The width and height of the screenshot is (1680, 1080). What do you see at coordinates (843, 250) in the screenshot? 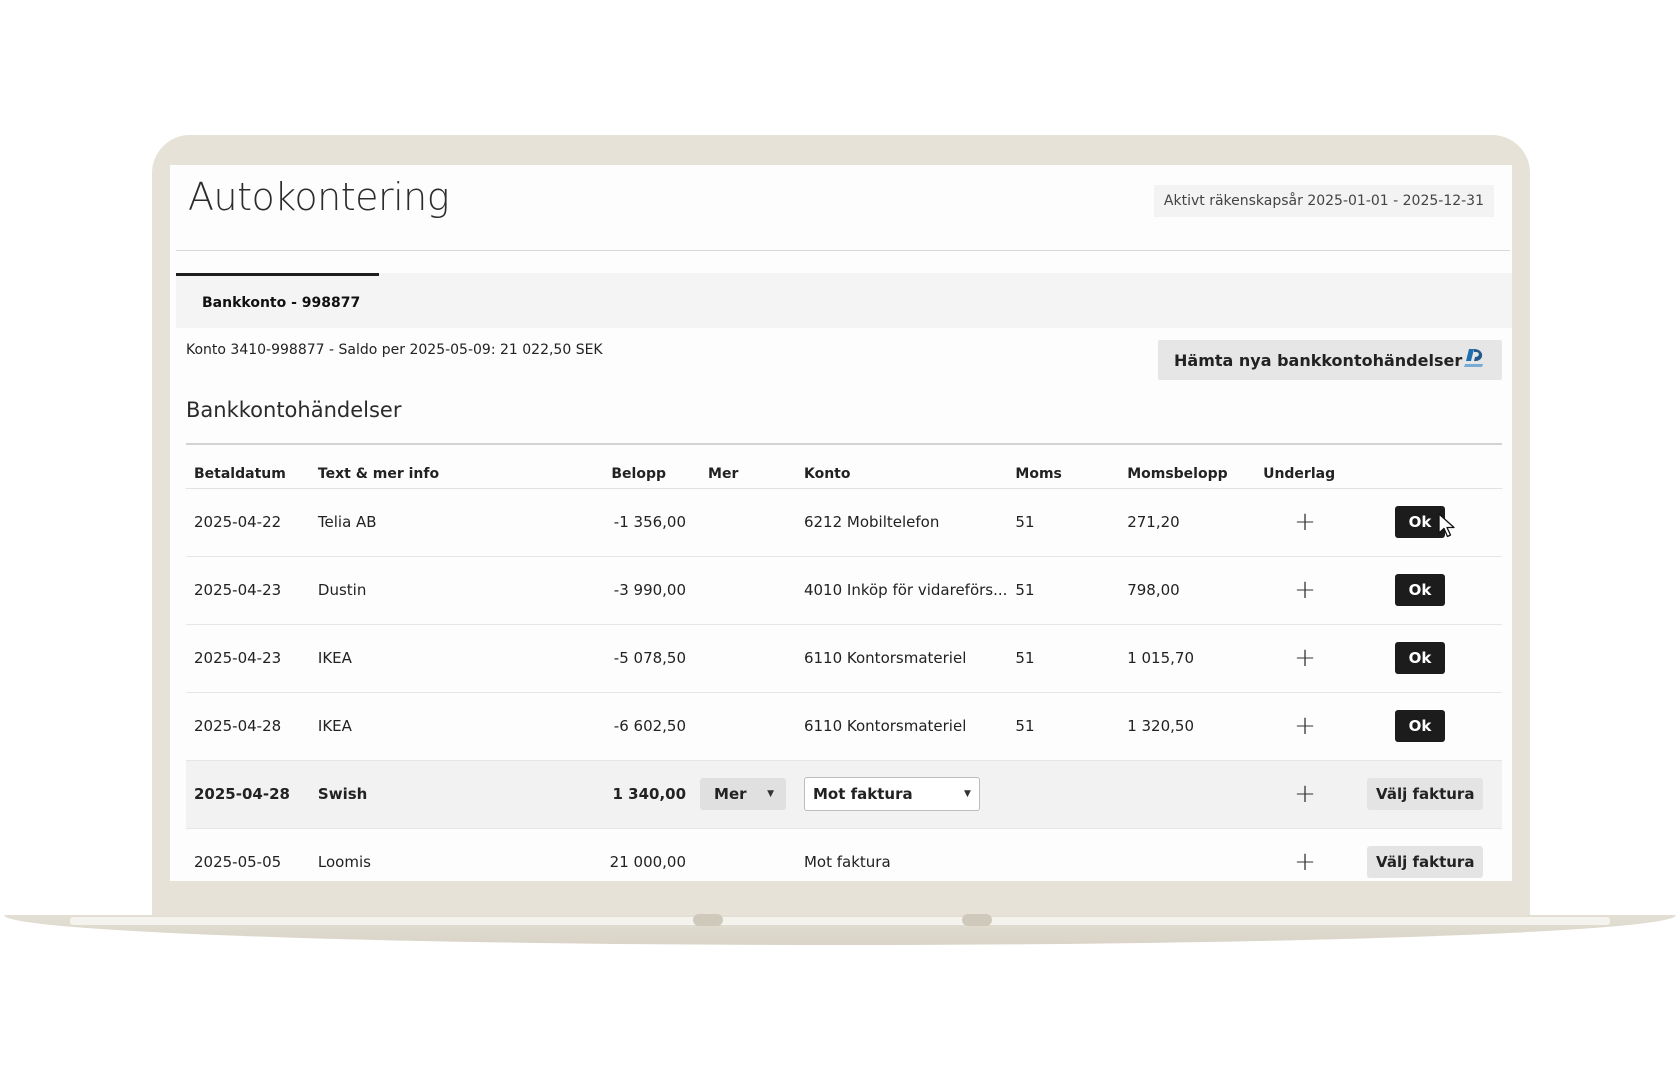
I see `header-divider` at bounding box center [843, 250].